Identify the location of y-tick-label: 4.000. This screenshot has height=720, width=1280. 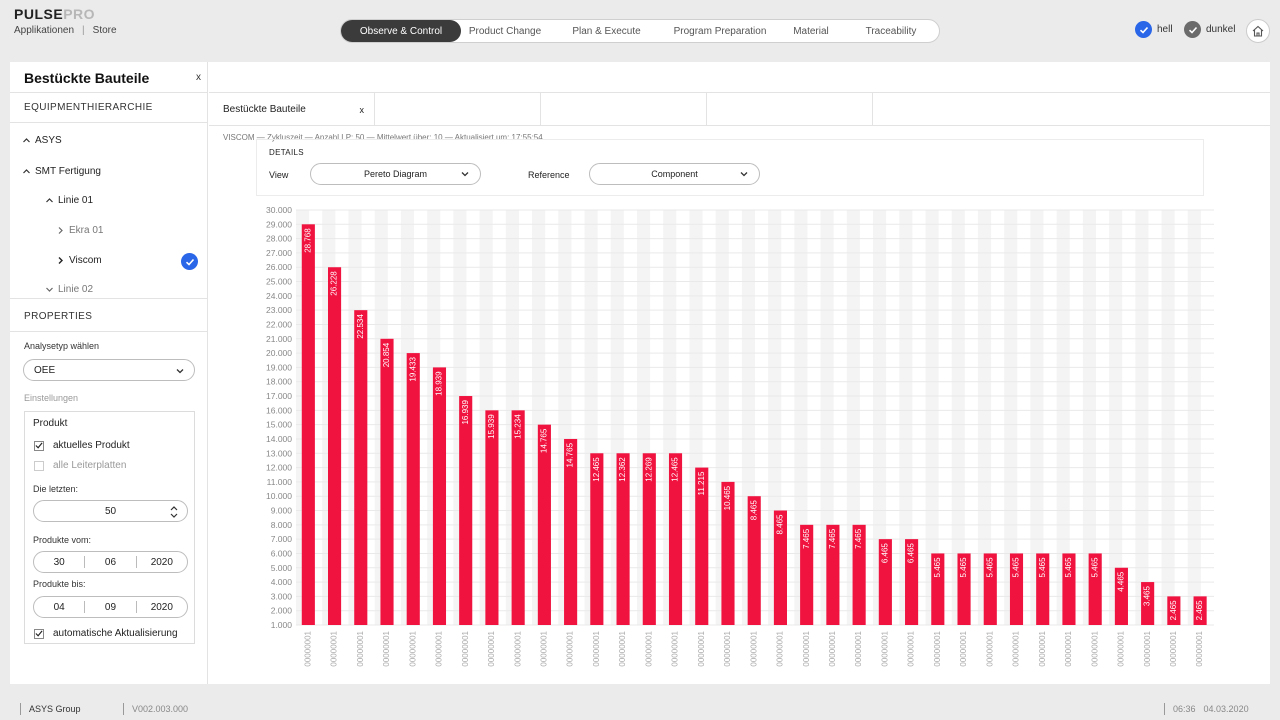
(282, 582).